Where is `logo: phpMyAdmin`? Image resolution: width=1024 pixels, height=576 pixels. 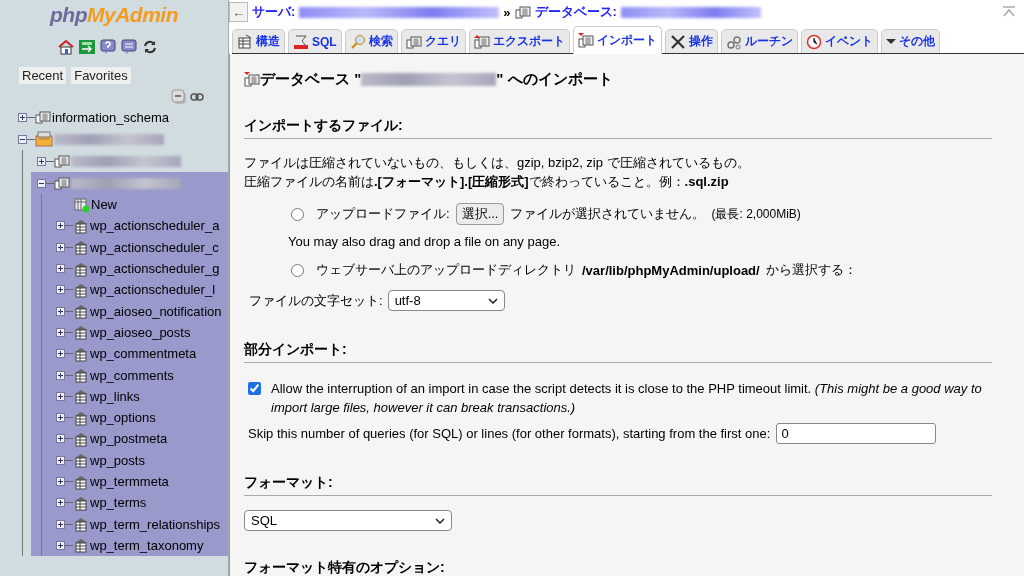 logo: phpMyAdmin is located at coordinates (114, 15).